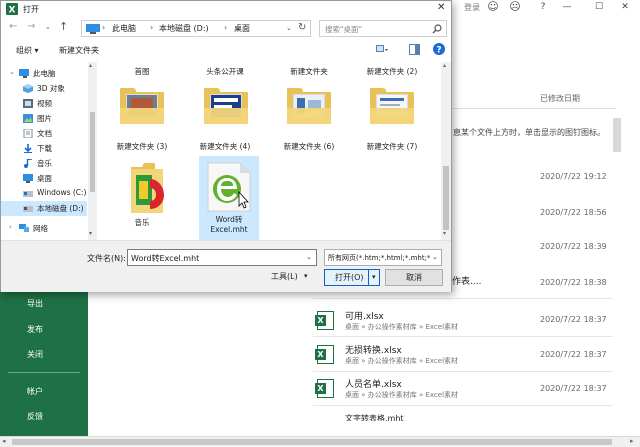  I want to click on filename-input: Word转Excel.mht ⌄, so click(222, 257).